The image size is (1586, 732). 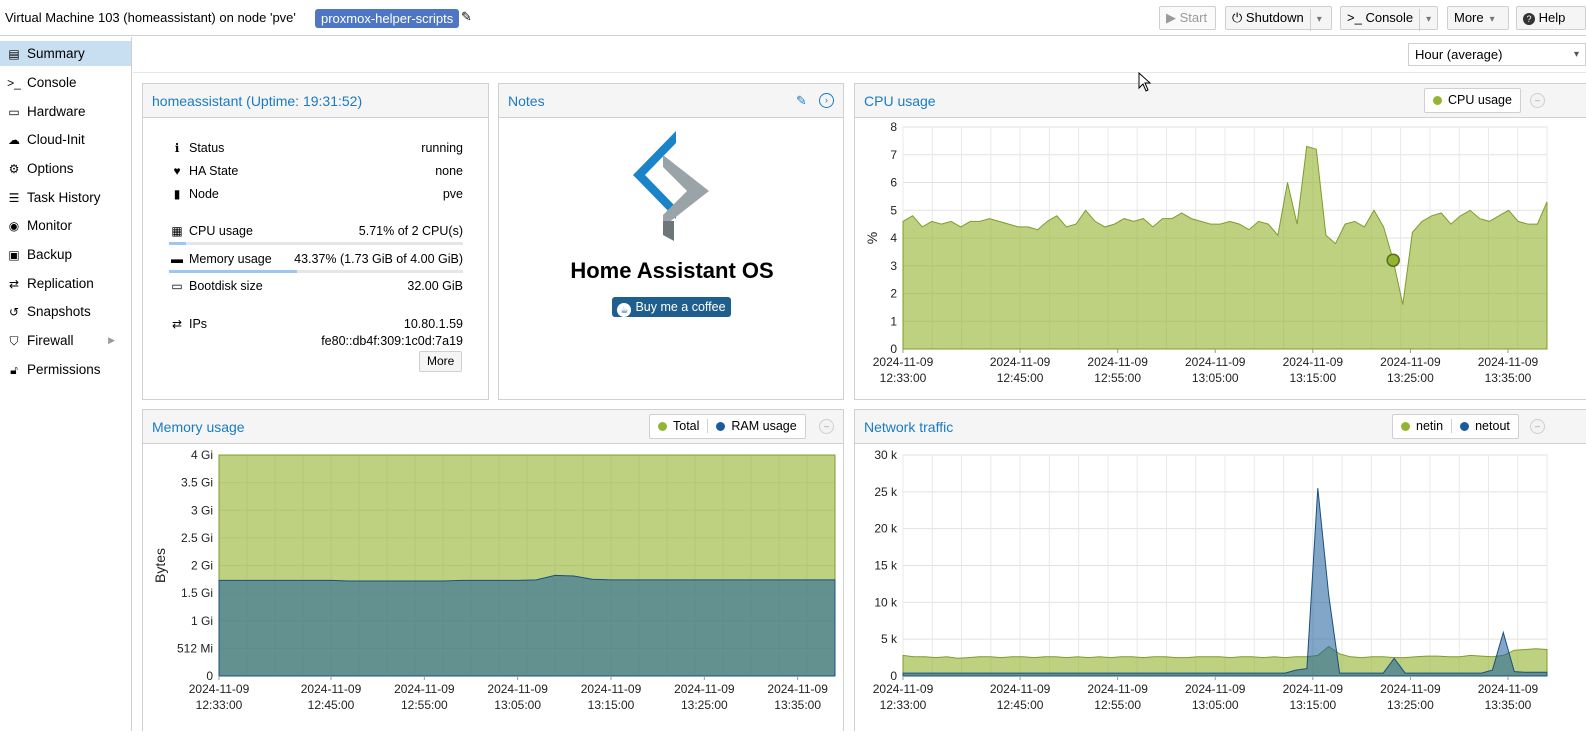 I want to click on cpu-legend: CPU usage, so click(x=1472, y=100).